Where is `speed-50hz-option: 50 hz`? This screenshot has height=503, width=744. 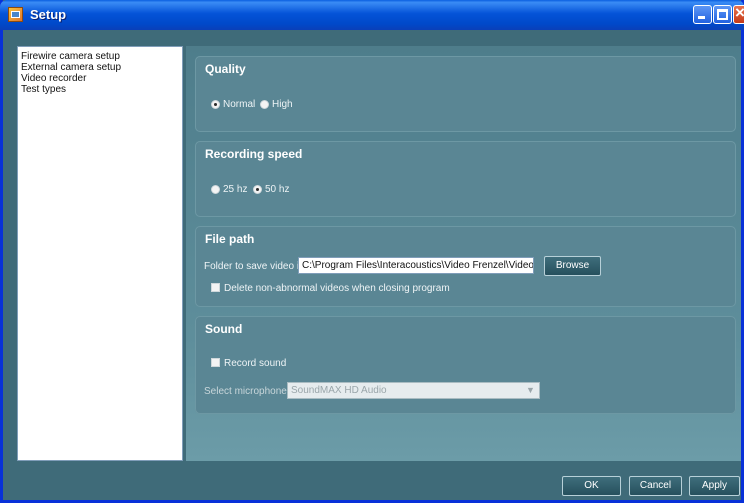 speed-50hz-option: 50 hz is located at coordinates (271, 189).